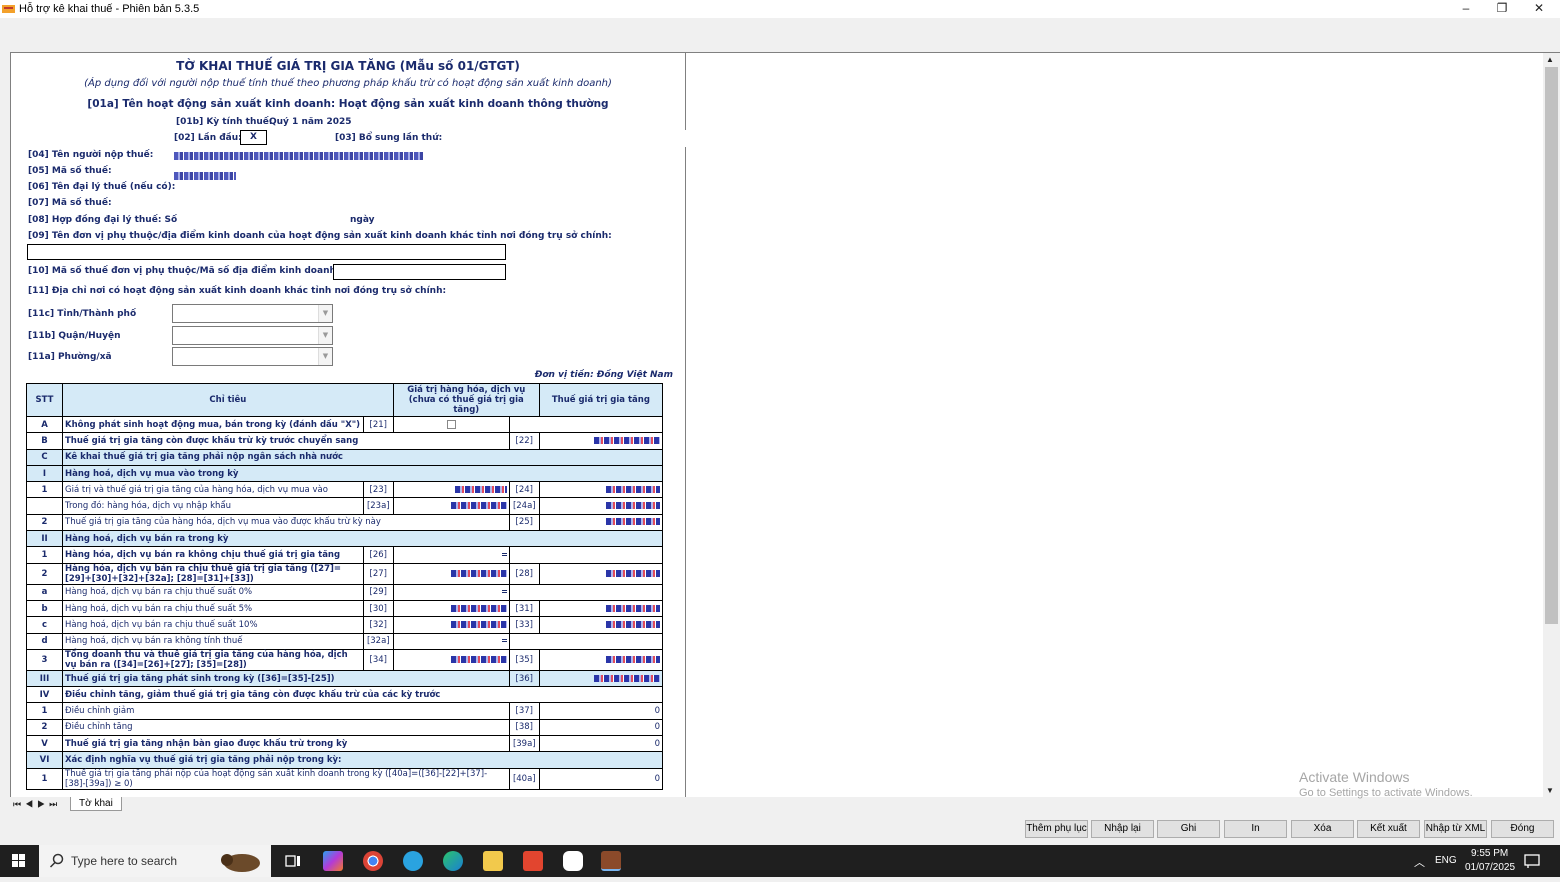  I want to click on tax-app-icon, so click(611, 861).